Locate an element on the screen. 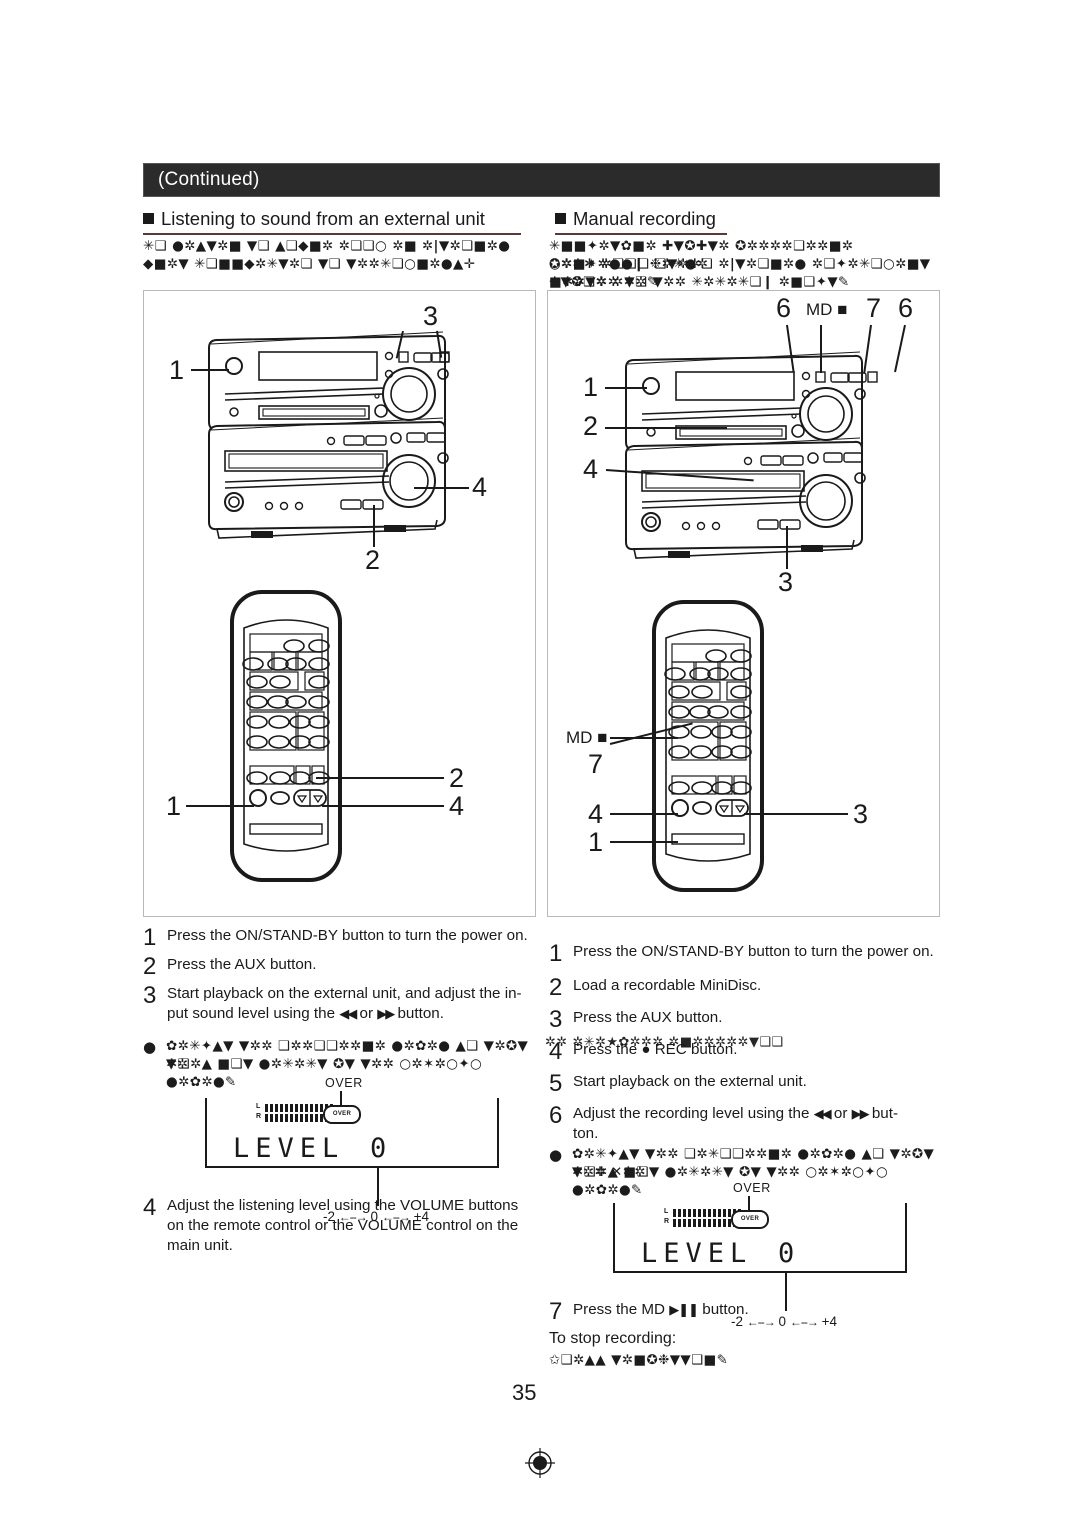 The height and width of the screenshot is (1525, 1080). right-step-6-or: or is located at coordinates (840, 1113).